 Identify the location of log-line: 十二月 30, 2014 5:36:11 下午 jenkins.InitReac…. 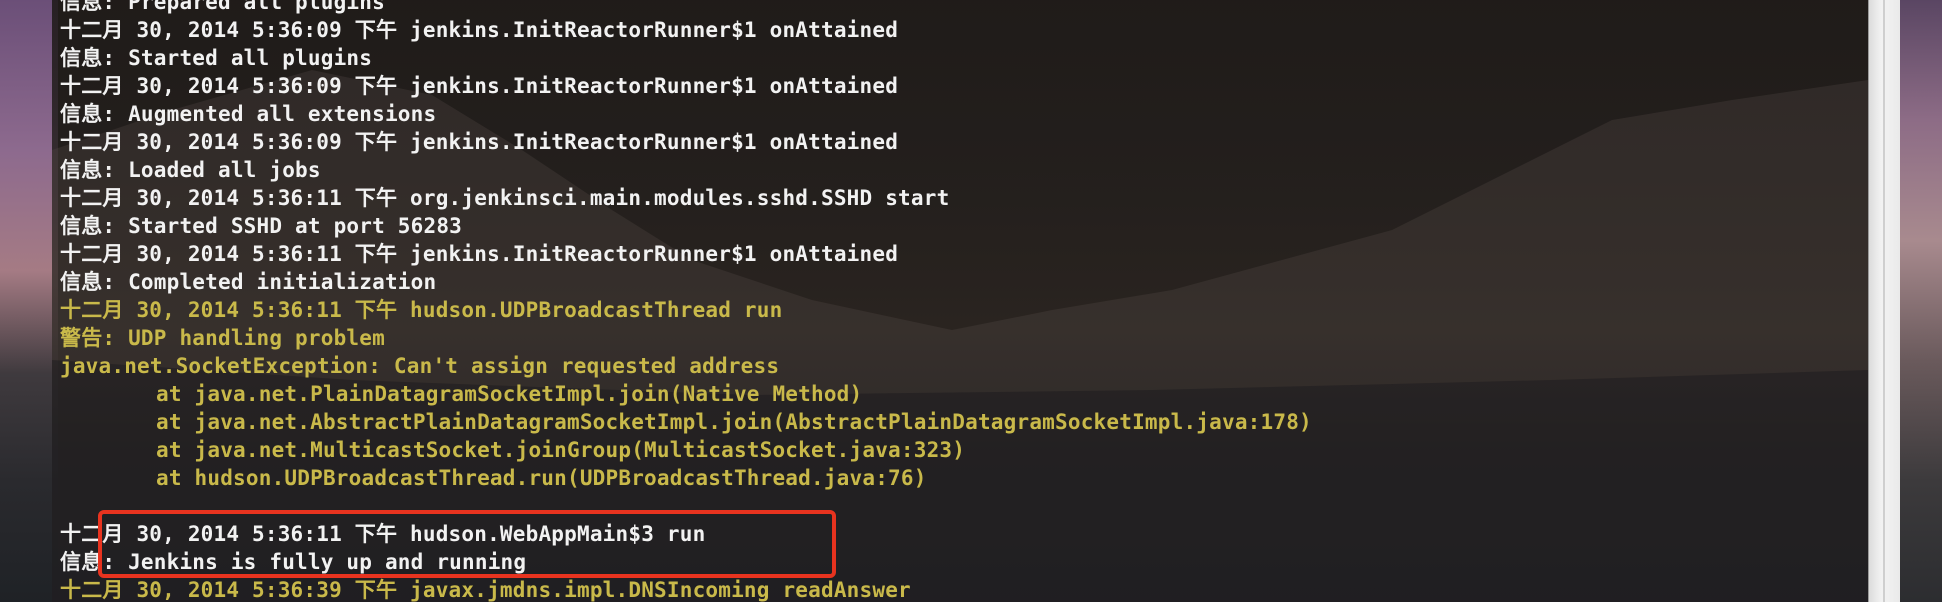
(479, 254).